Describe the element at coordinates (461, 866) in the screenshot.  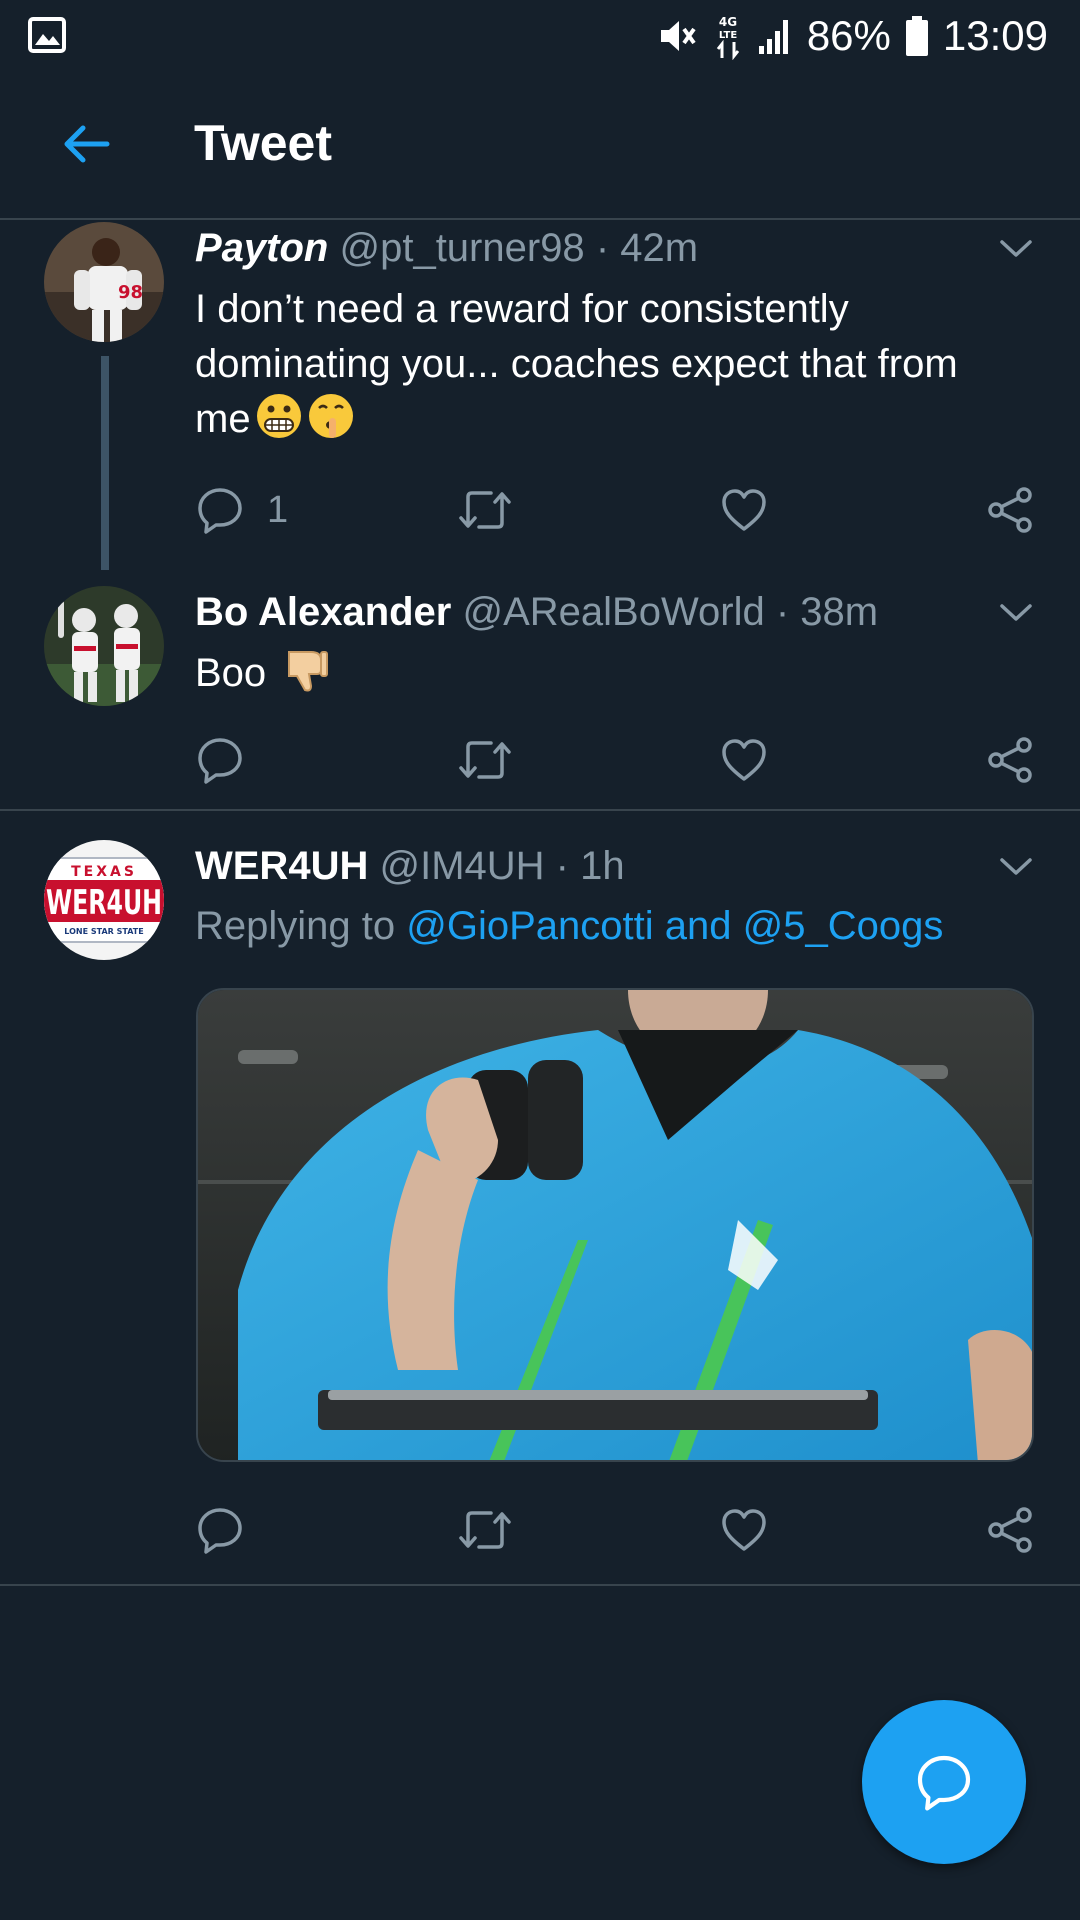
I see `author-handle: @IM4UH` at that location.